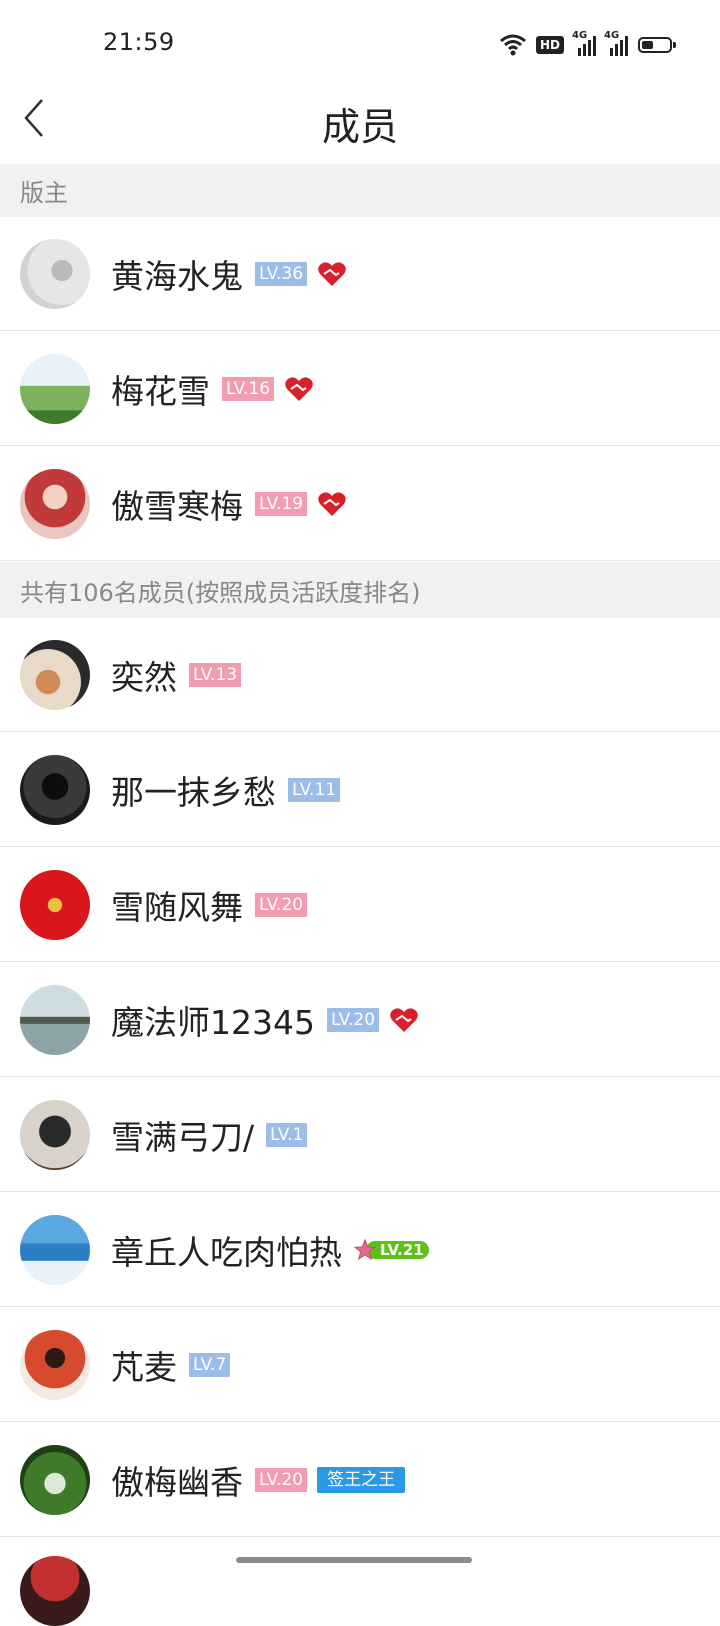  I want to click on moderator-row: 傲雪寒梅 LV.19, so click(360, 504).